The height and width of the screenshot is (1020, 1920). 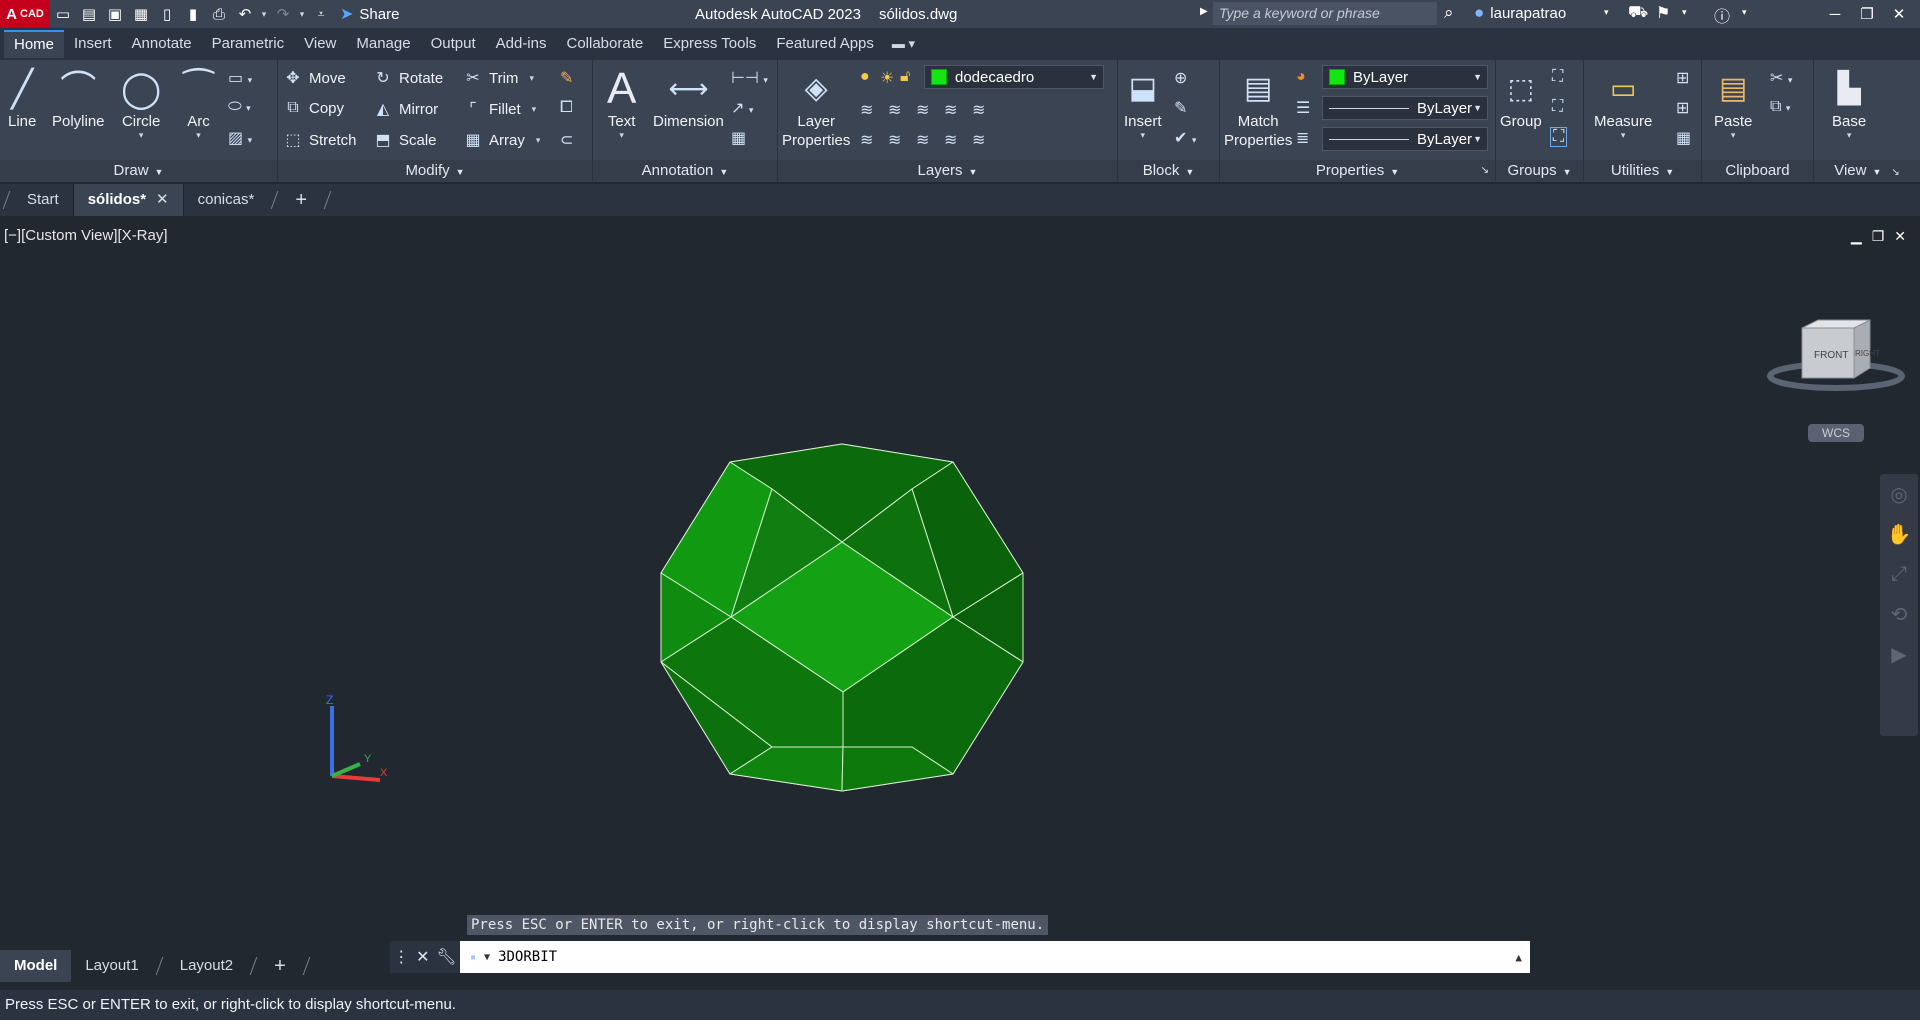 I want to click on layer-unlock-icon: 🔓︎, so click(x=905, y=77).